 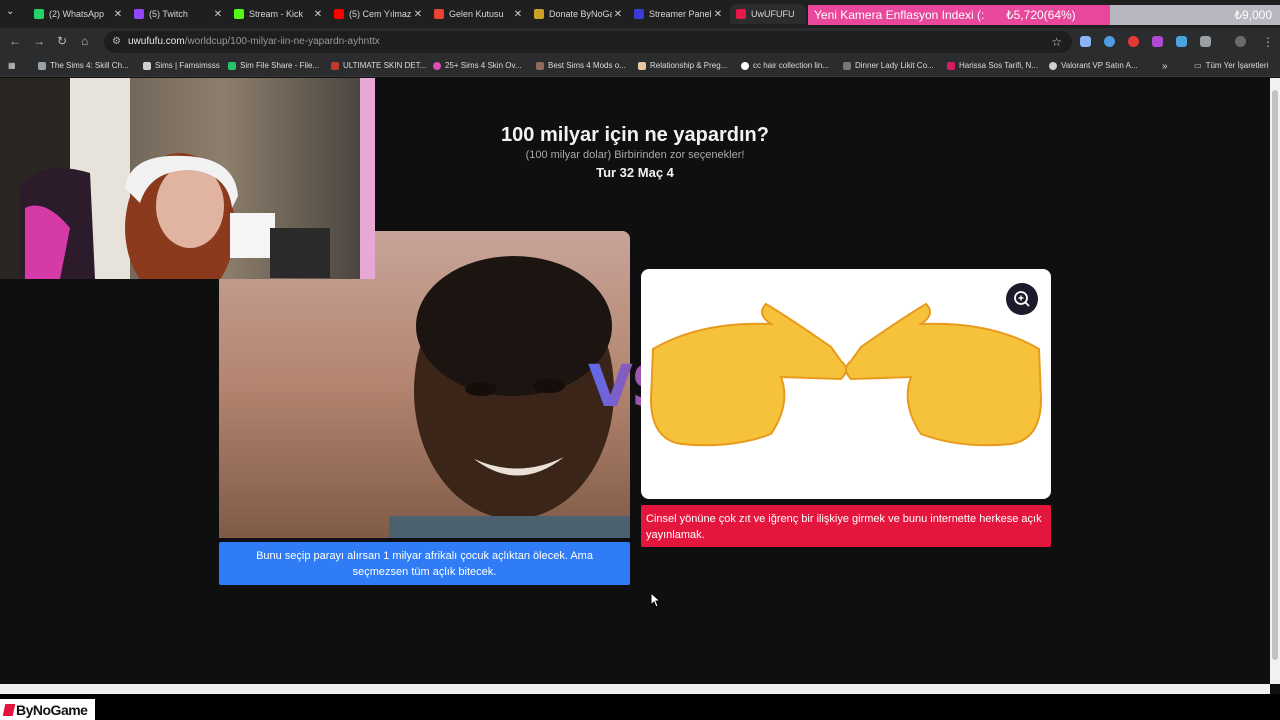 I want to click on url-domain: uwufufu.com, so click(x=156, y=41).